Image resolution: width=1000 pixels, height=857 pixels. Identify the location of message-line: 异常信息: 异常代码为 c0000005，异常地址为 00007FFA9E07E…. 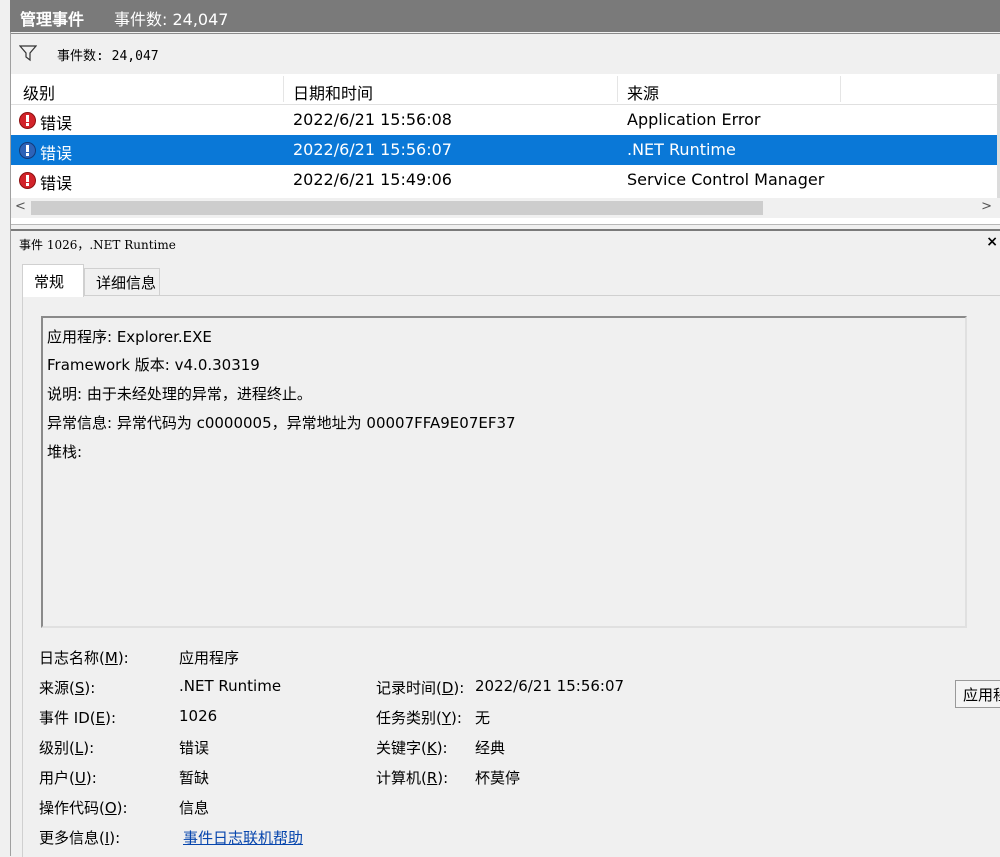
(281, 423).